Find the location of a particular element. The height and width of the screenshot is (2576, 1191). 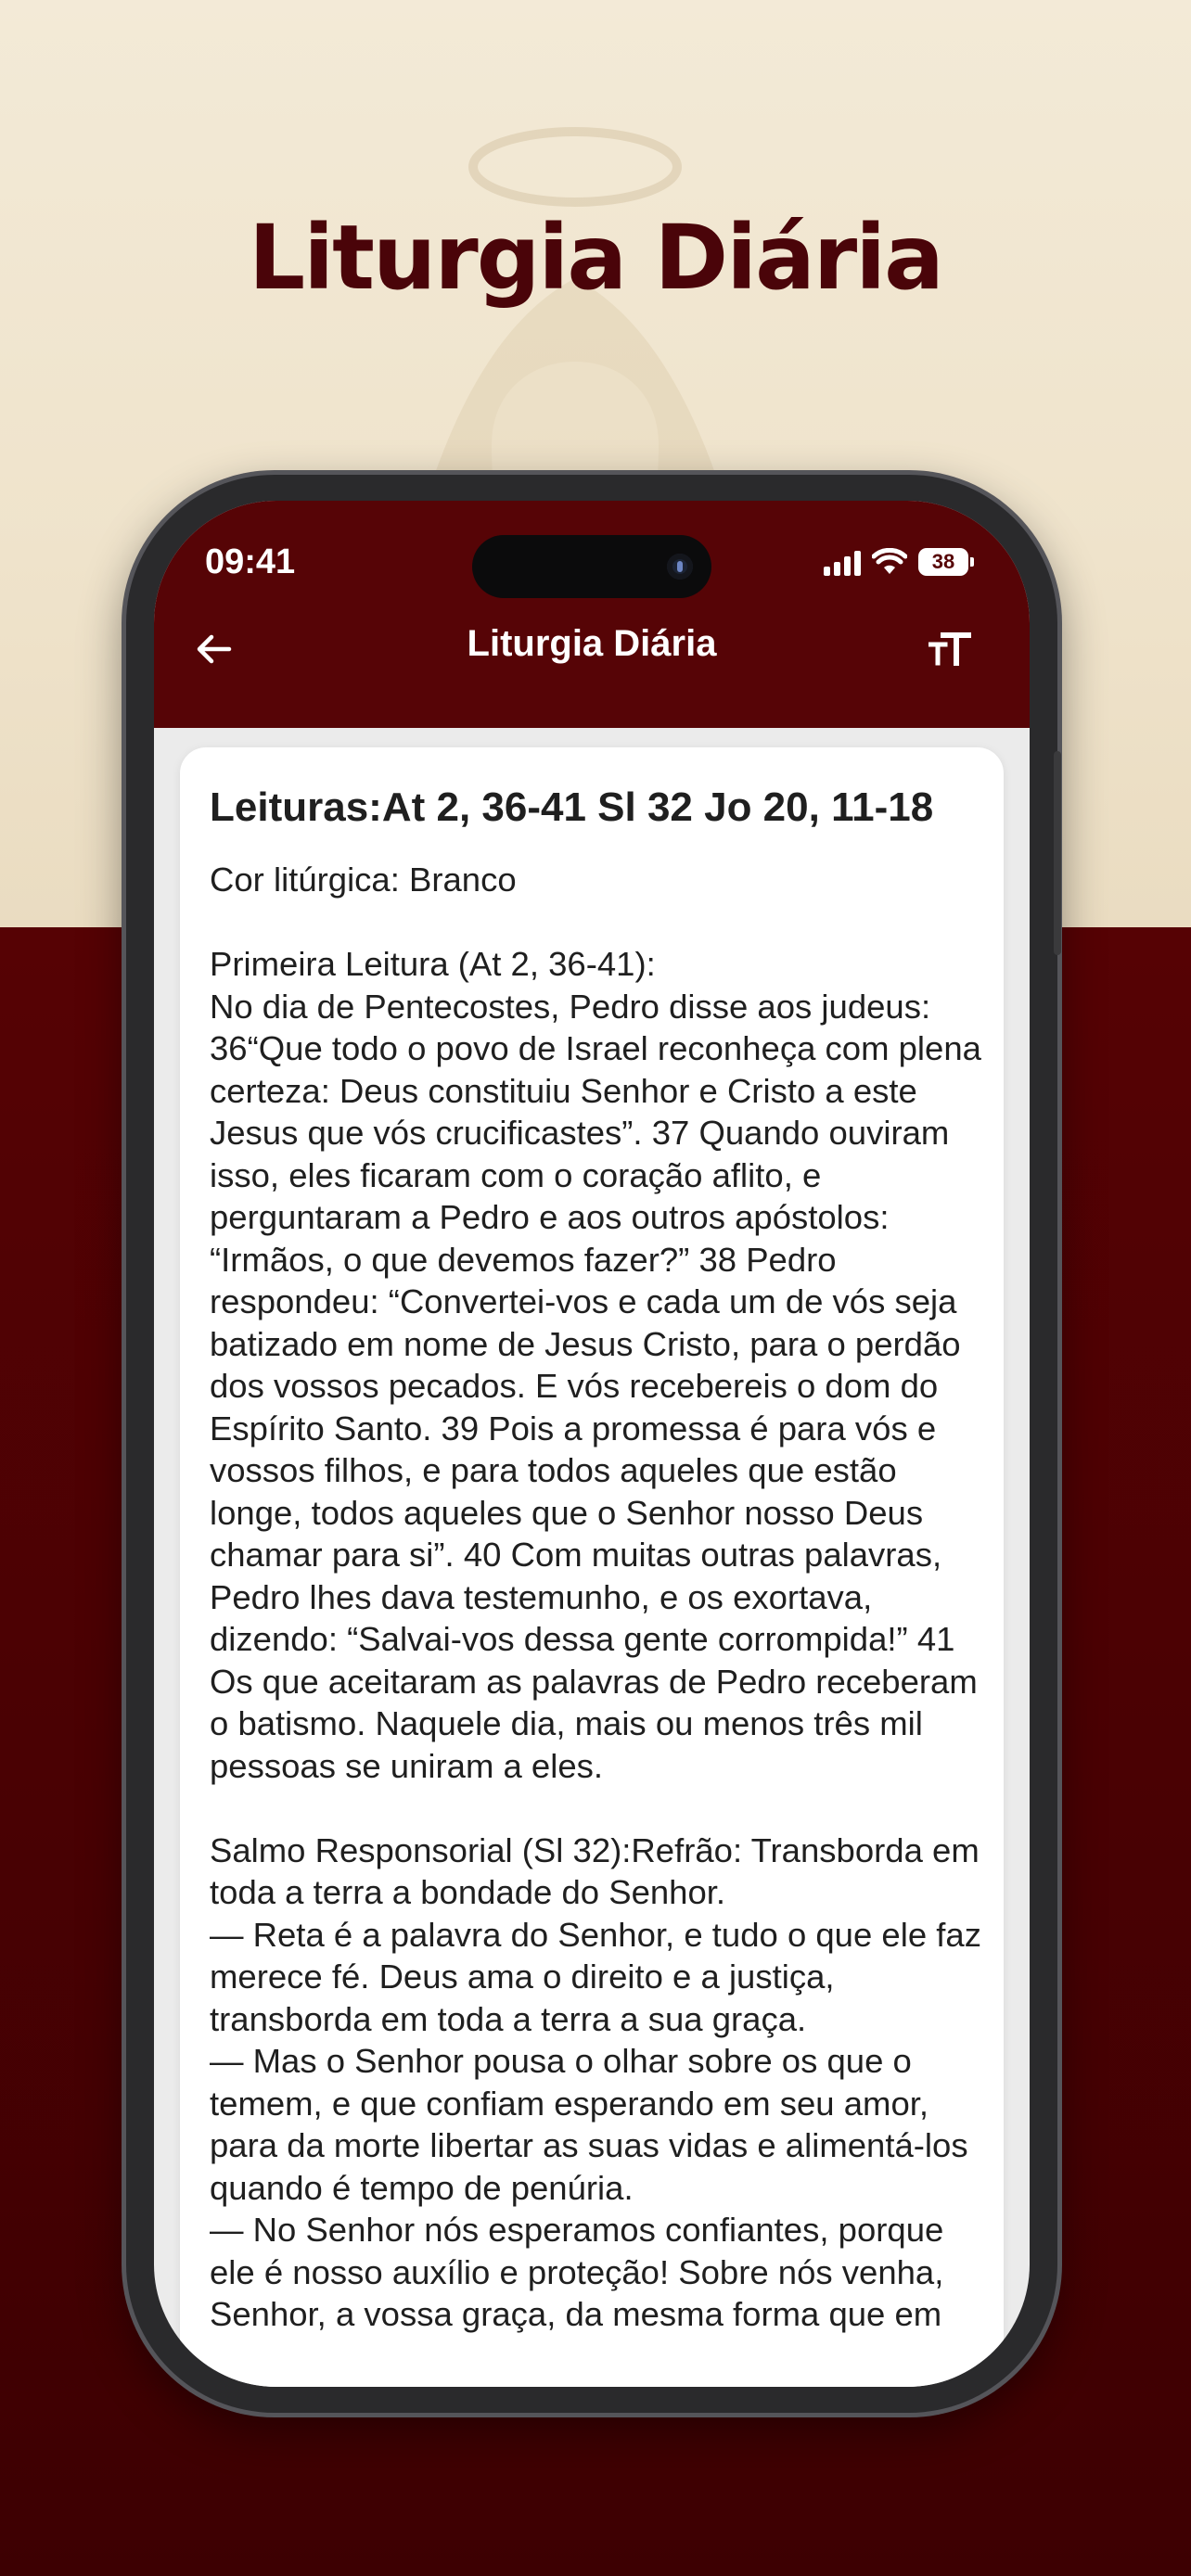

app-bar: 09:41 38 Liturgia Diária is located at coordinates (592, 615).